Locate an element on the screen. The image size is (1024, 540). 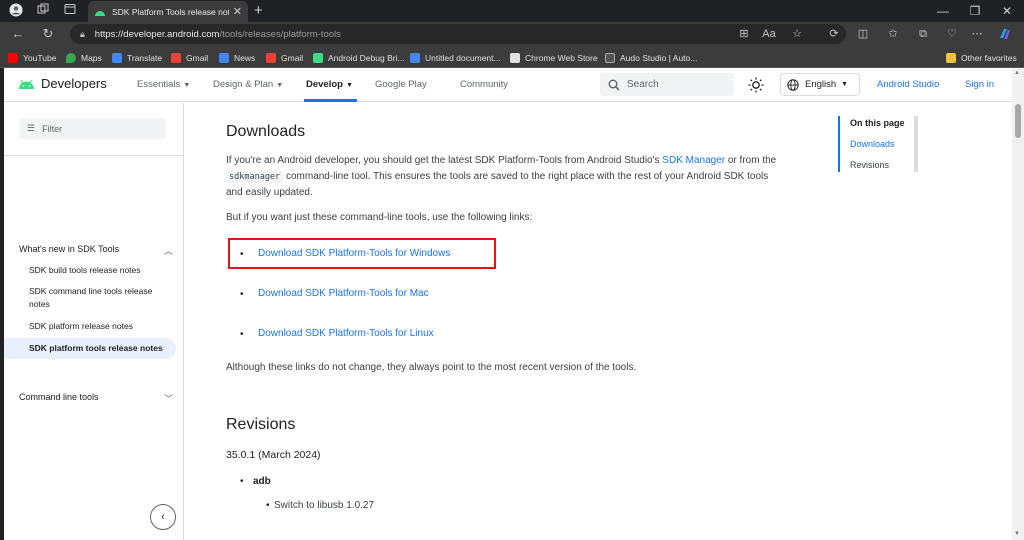
collapse-sidebar-button: ‹ is located at coordinates (163, 517).